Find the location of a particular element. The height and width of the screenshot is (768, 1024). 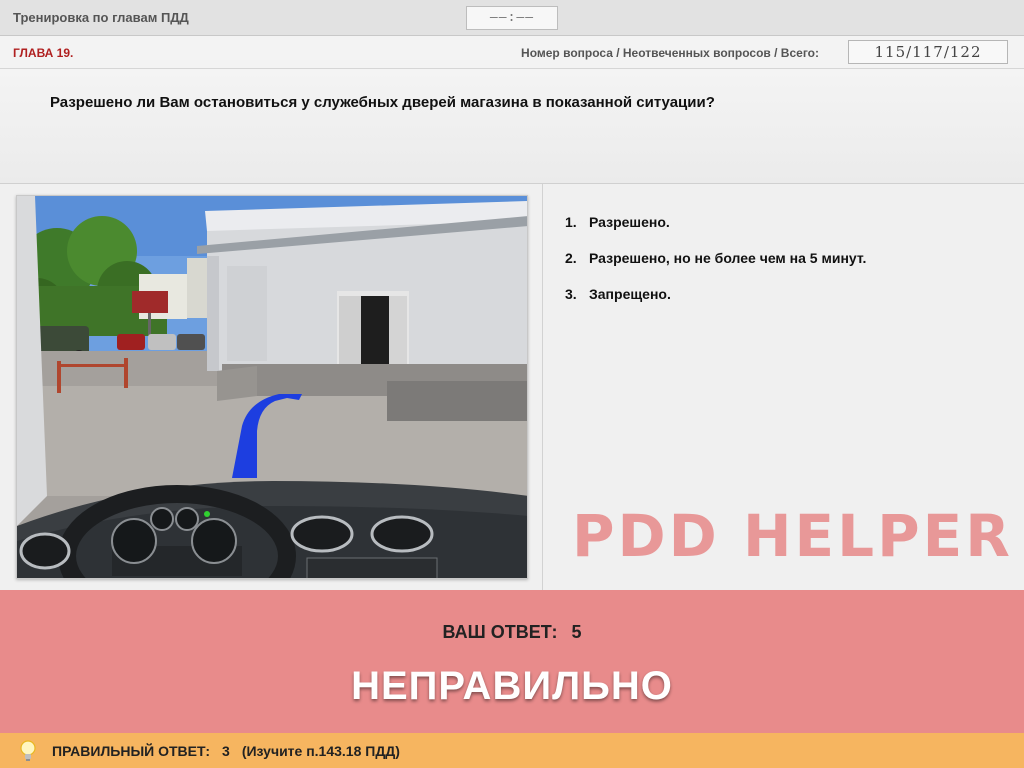

answer-option-3: 3. Запрещено. is located at coordinates (785, 294).